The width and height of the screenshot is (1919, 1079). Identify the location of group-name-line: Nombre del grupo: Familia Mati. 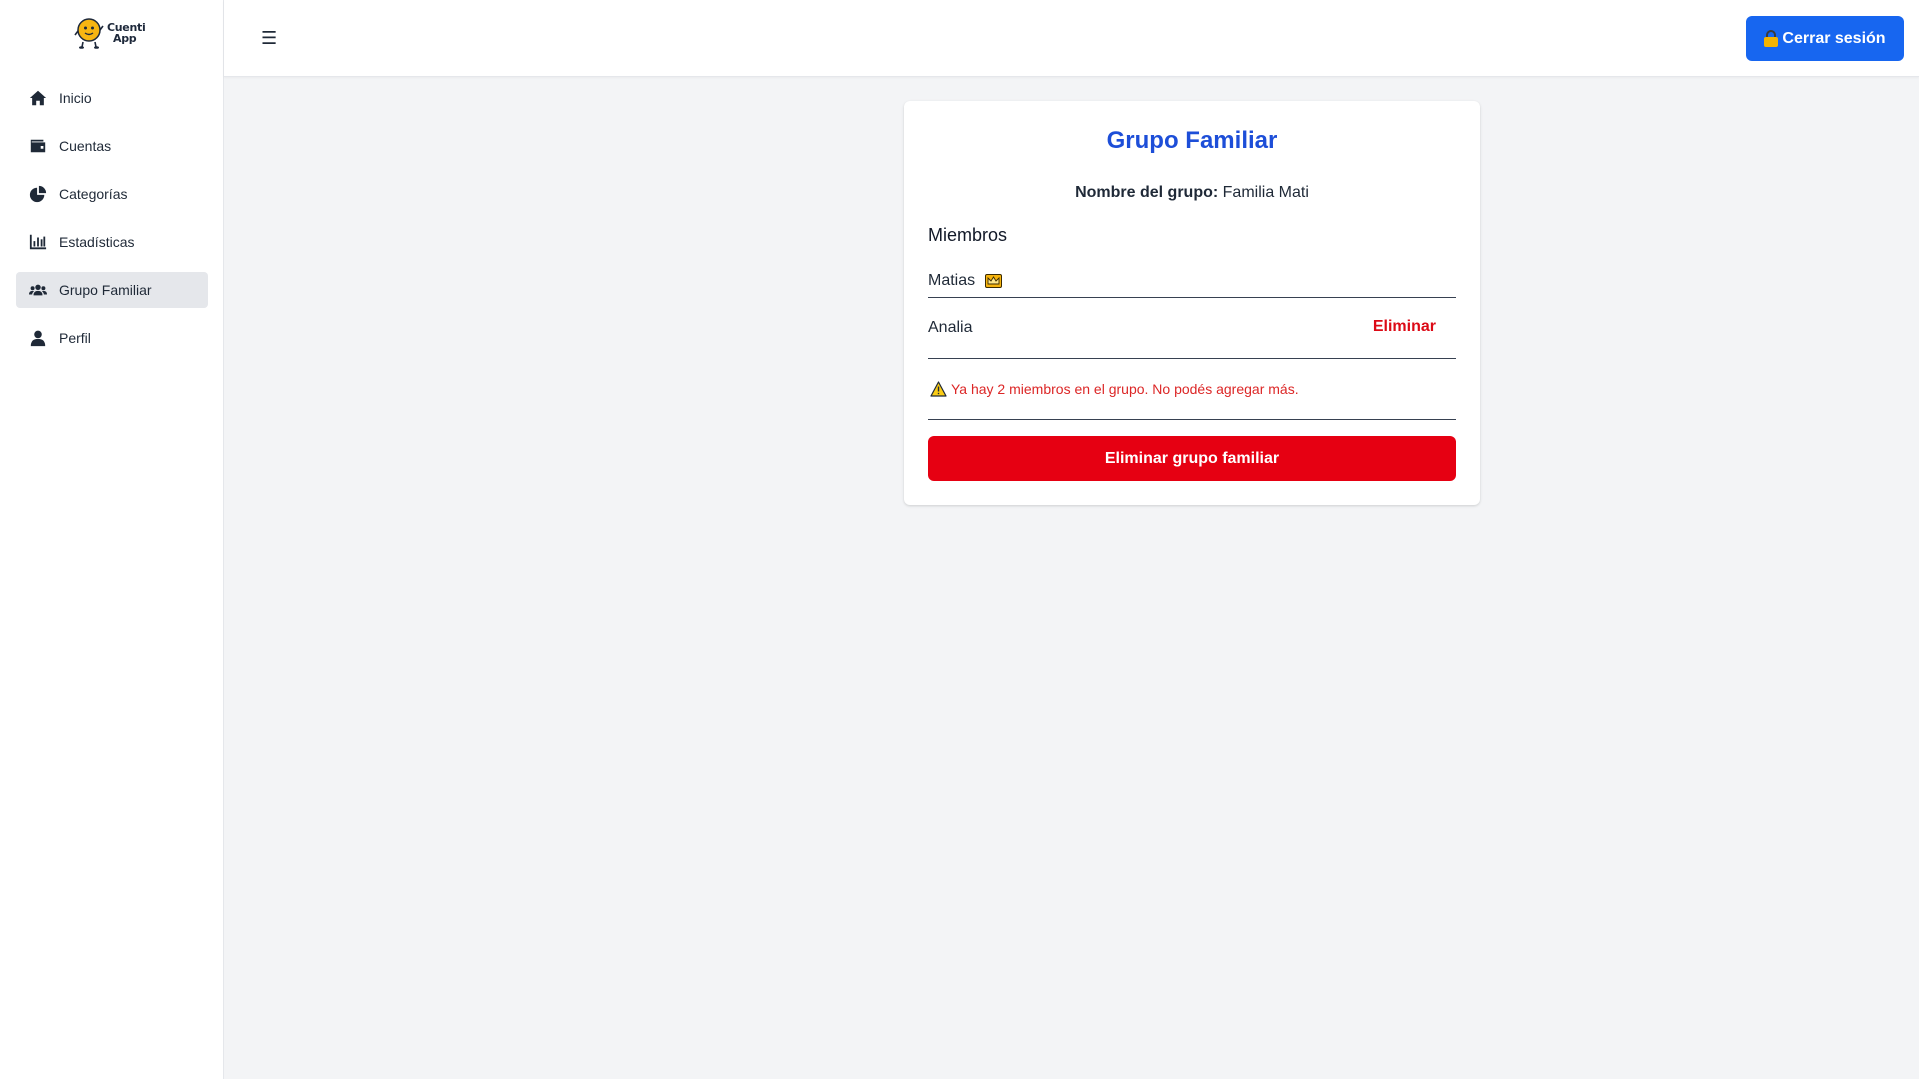
(1192, 193).